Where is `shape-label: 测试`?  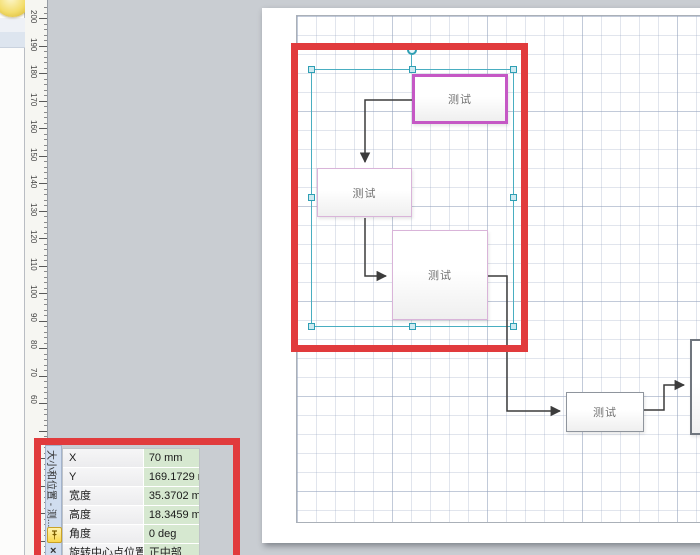
shape-label: 测试 is located at coordinates (605, 413).